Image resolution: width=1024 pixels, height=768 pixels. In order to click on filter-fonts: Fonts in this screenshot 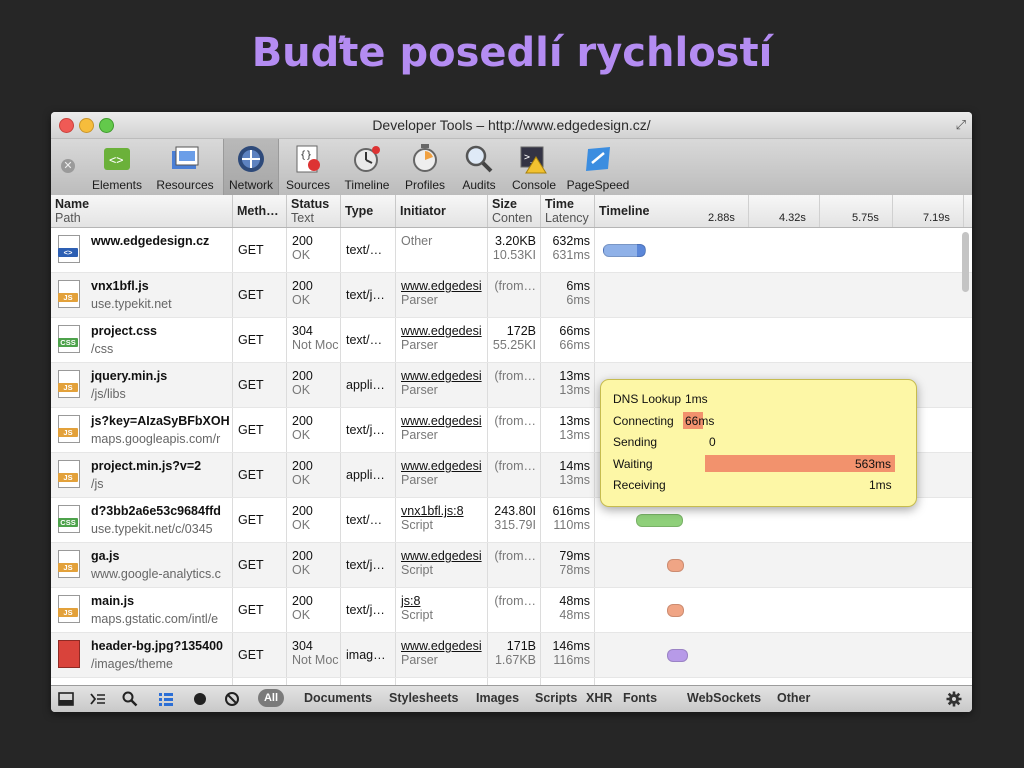, I will do `click(640, 698)`.